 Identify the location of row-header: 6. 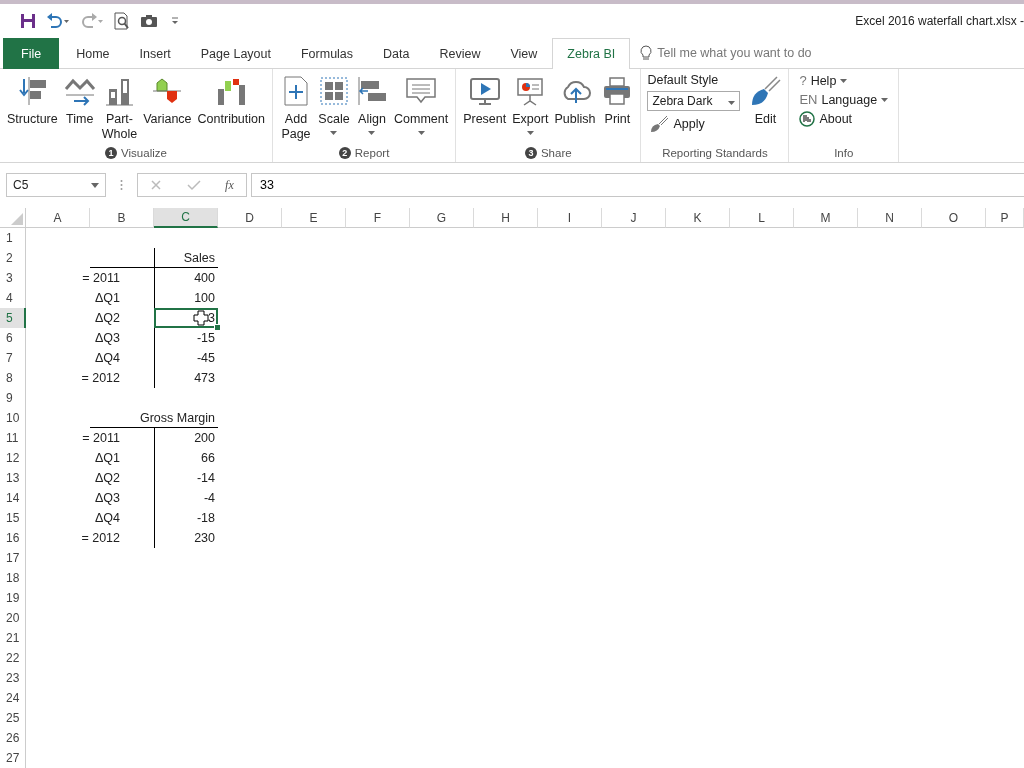
(13, 338).